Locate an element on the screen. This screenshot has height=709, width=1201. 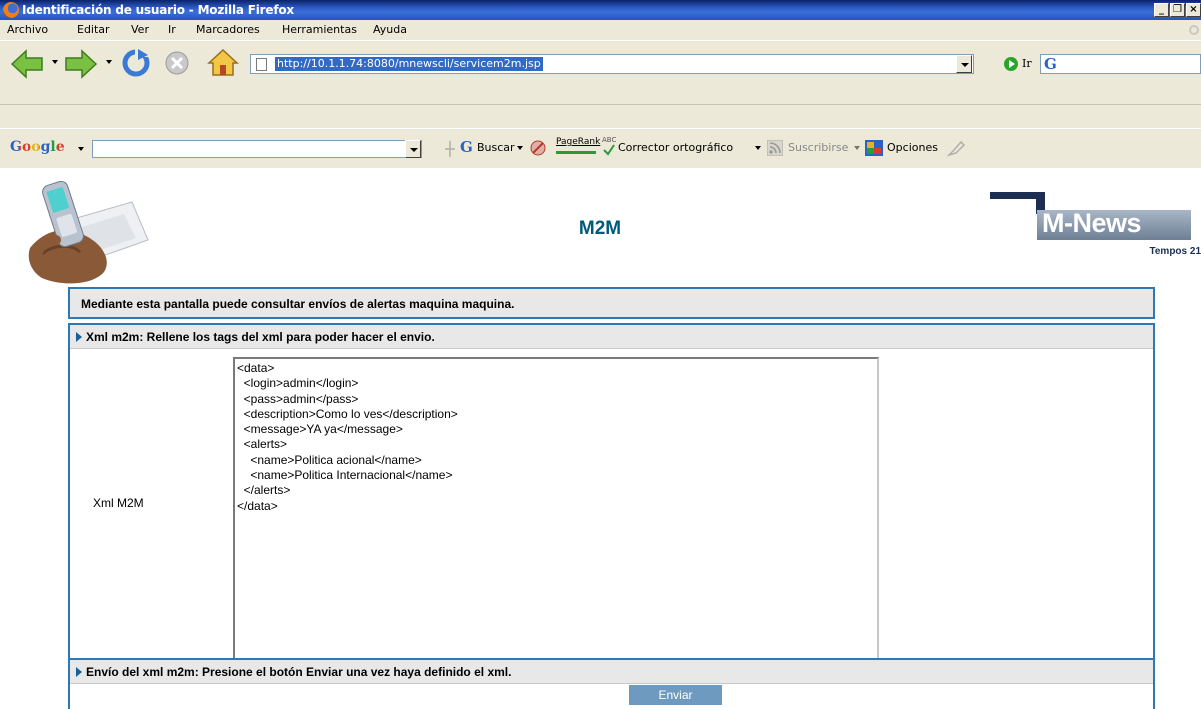
highlighter-icon is located at coordinates (956, 148).